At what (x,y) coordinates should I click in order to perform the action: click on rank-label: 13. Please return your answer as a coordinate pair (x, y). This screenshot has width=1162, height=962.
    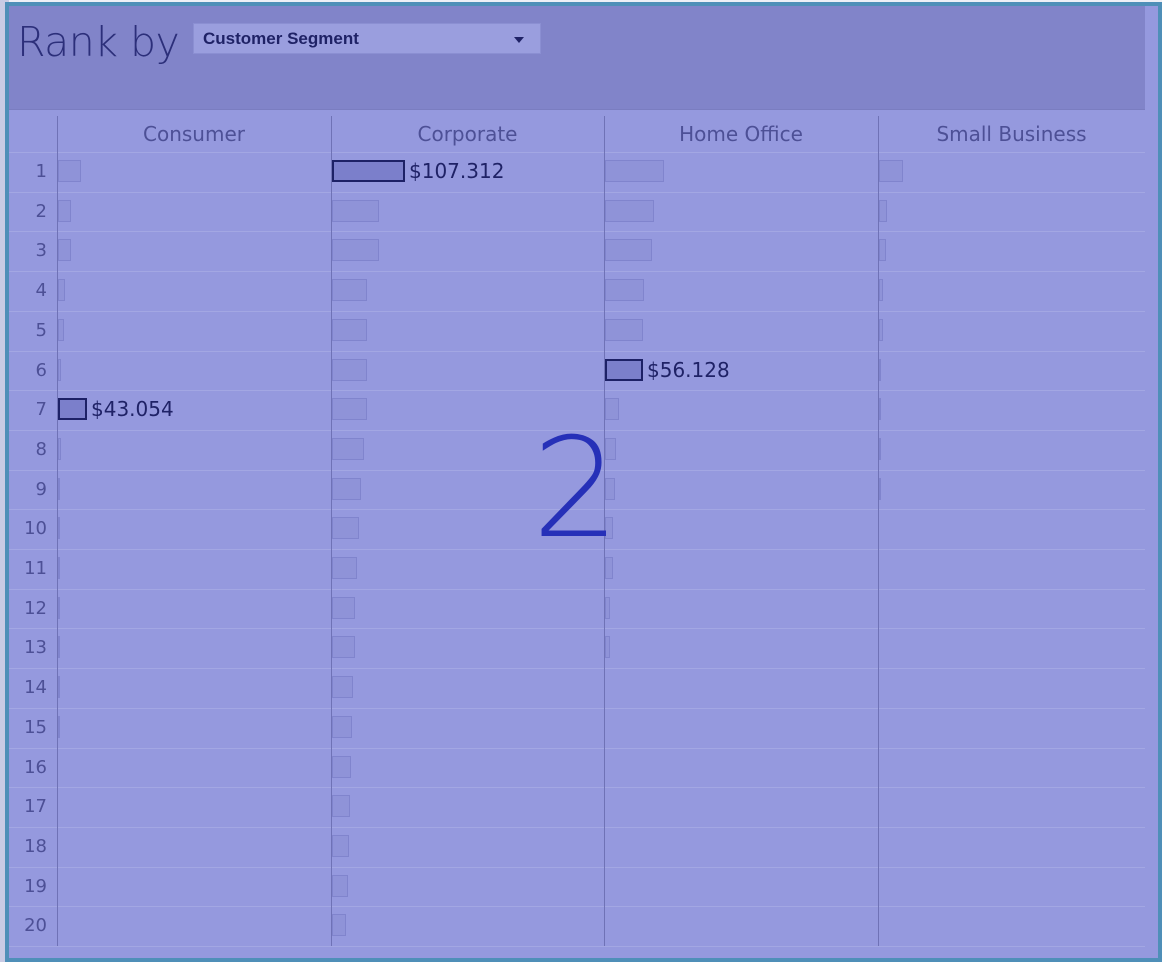
    Looking at the image, I should click on (35, 648).